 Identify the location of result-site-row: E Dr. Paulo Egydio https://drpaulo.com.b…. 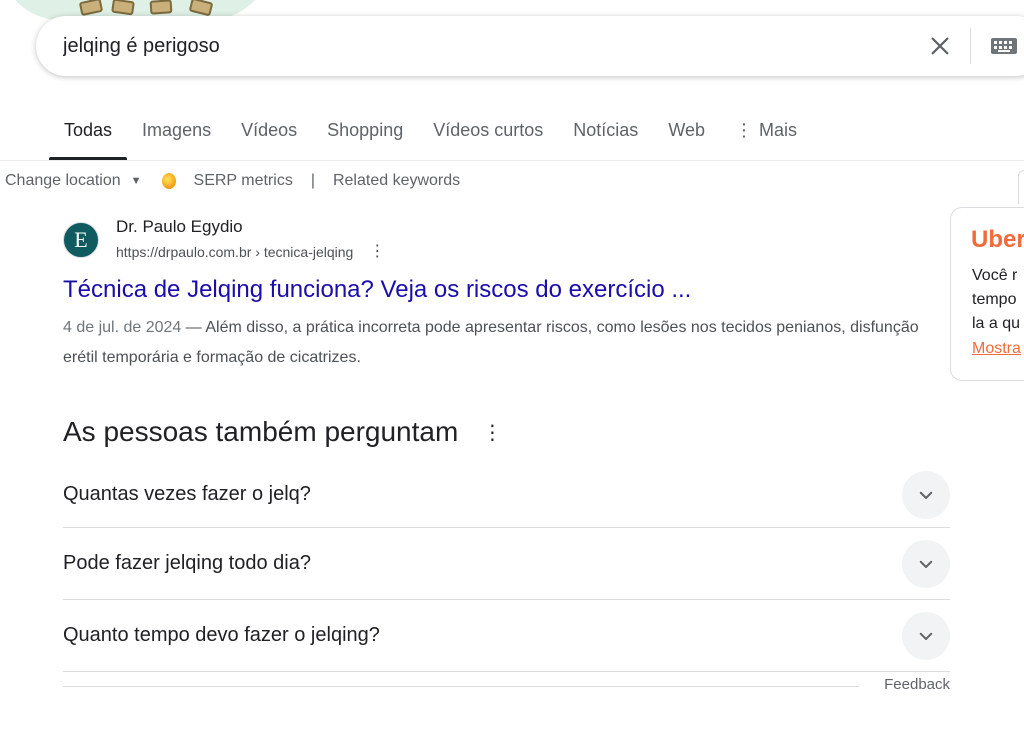
(498, 239).